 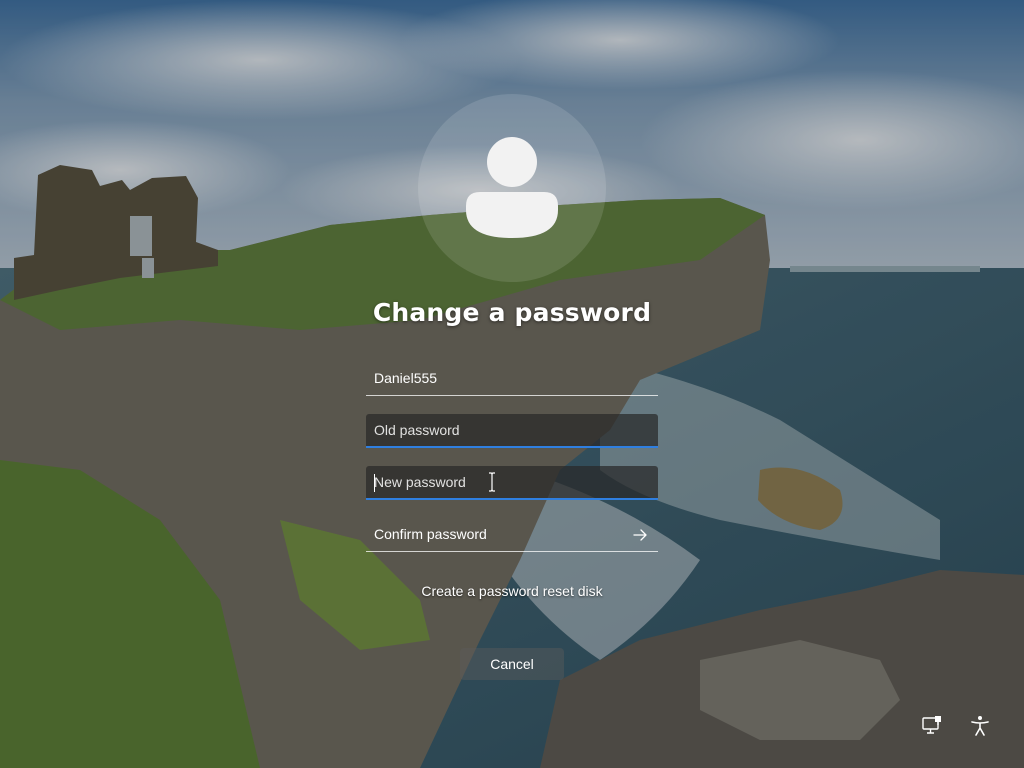 What do you see at coordinates (512, 431) in the screenshot?
I see `old-password-field: Old password` at bounding box center [512, 431].